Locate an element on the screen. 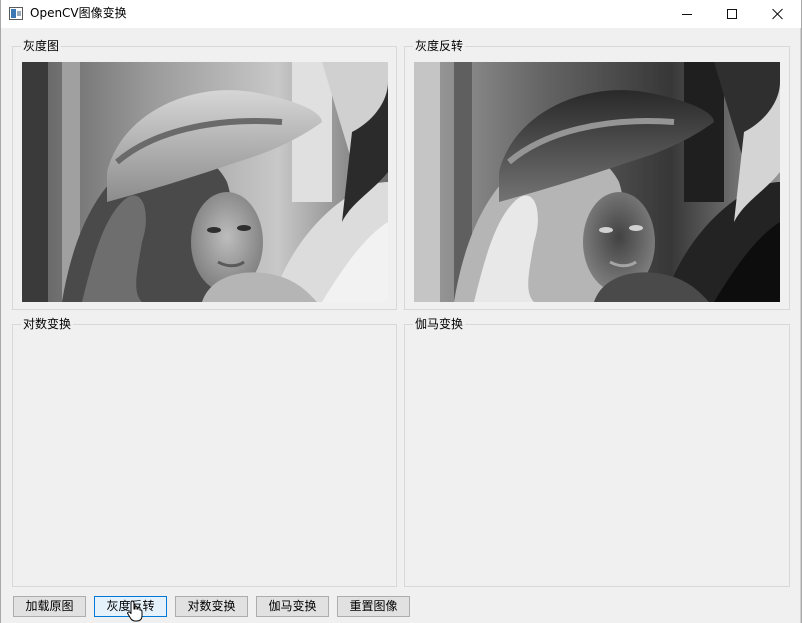 Image resolution: width=802 pixels, height=623 pixels. app-window-icon is located at coordinates (16, 13).